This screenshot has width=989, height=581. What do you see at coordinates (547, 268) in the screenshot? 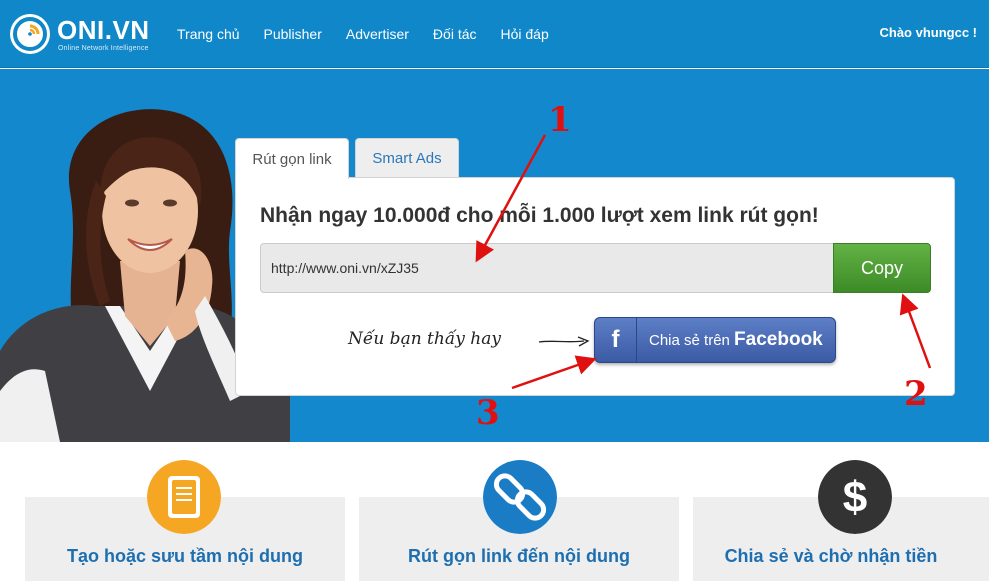
I see `short-url-field` at bounding box center [547, 268].